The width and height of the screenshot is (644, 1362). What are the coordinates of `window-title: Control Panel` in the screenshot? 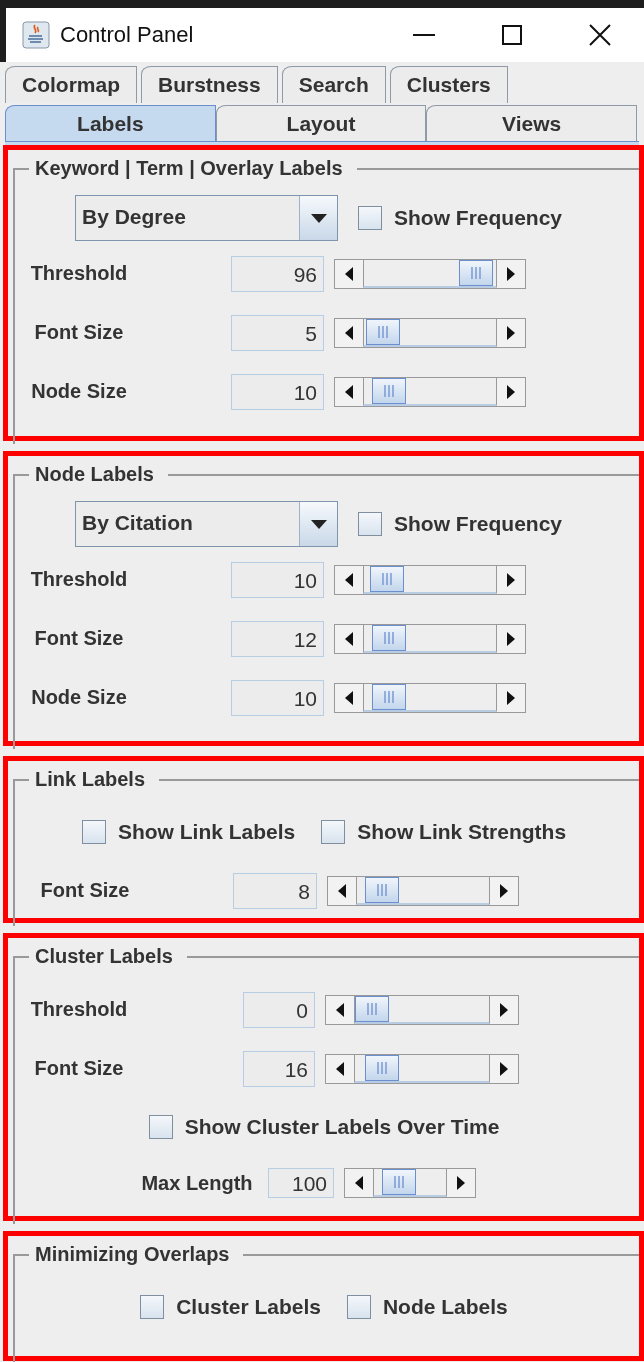 It's located at (127, 35).